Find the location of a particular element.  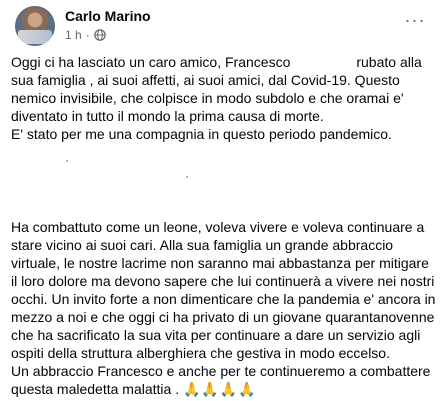

author-name: Carlo Marino is located at coordinates (108, 16).